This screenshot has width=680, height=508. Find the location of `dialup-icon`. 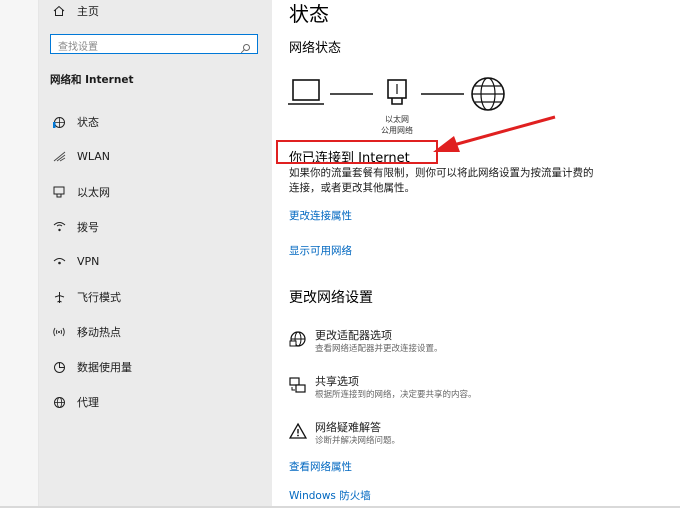

dialup-icon is located at coordinates (59, 227).